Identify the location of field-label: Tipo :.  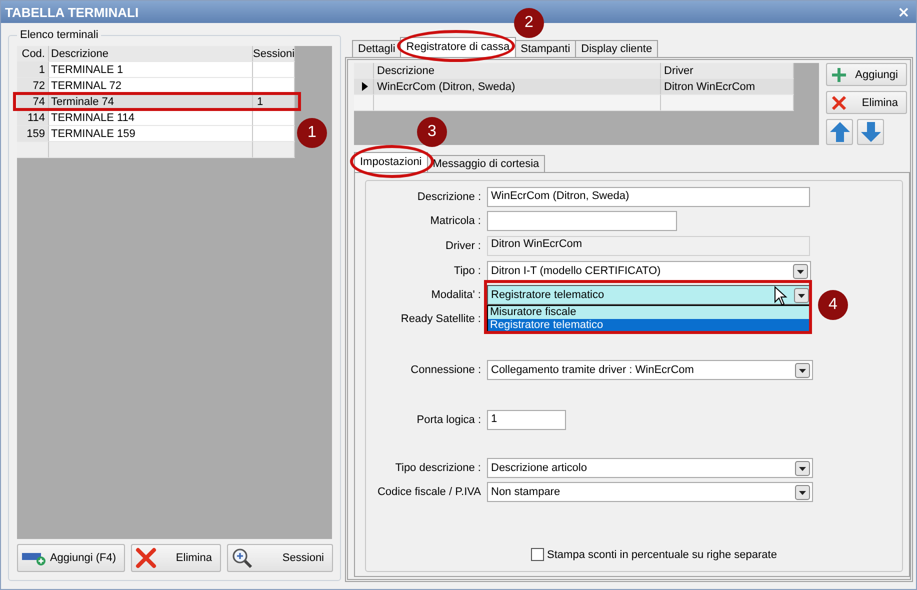
(467, 271).